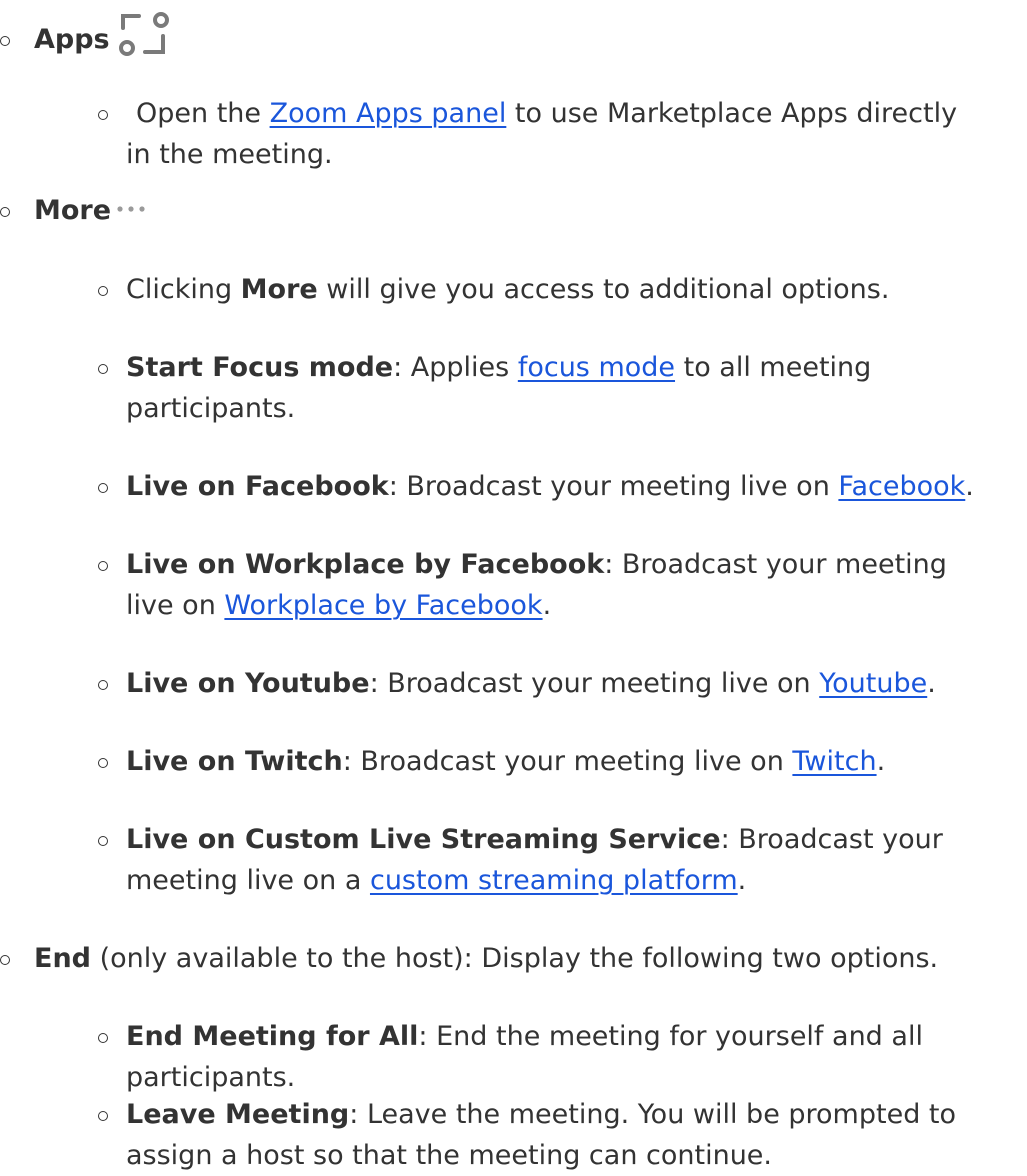 Image resolution: width=1027 pixels, height=1176 pixels. What do you see at coordinates (211, 408) in the screenshot?
I see `focus-mode-line2: participants.` at bounding box center [211, 408].